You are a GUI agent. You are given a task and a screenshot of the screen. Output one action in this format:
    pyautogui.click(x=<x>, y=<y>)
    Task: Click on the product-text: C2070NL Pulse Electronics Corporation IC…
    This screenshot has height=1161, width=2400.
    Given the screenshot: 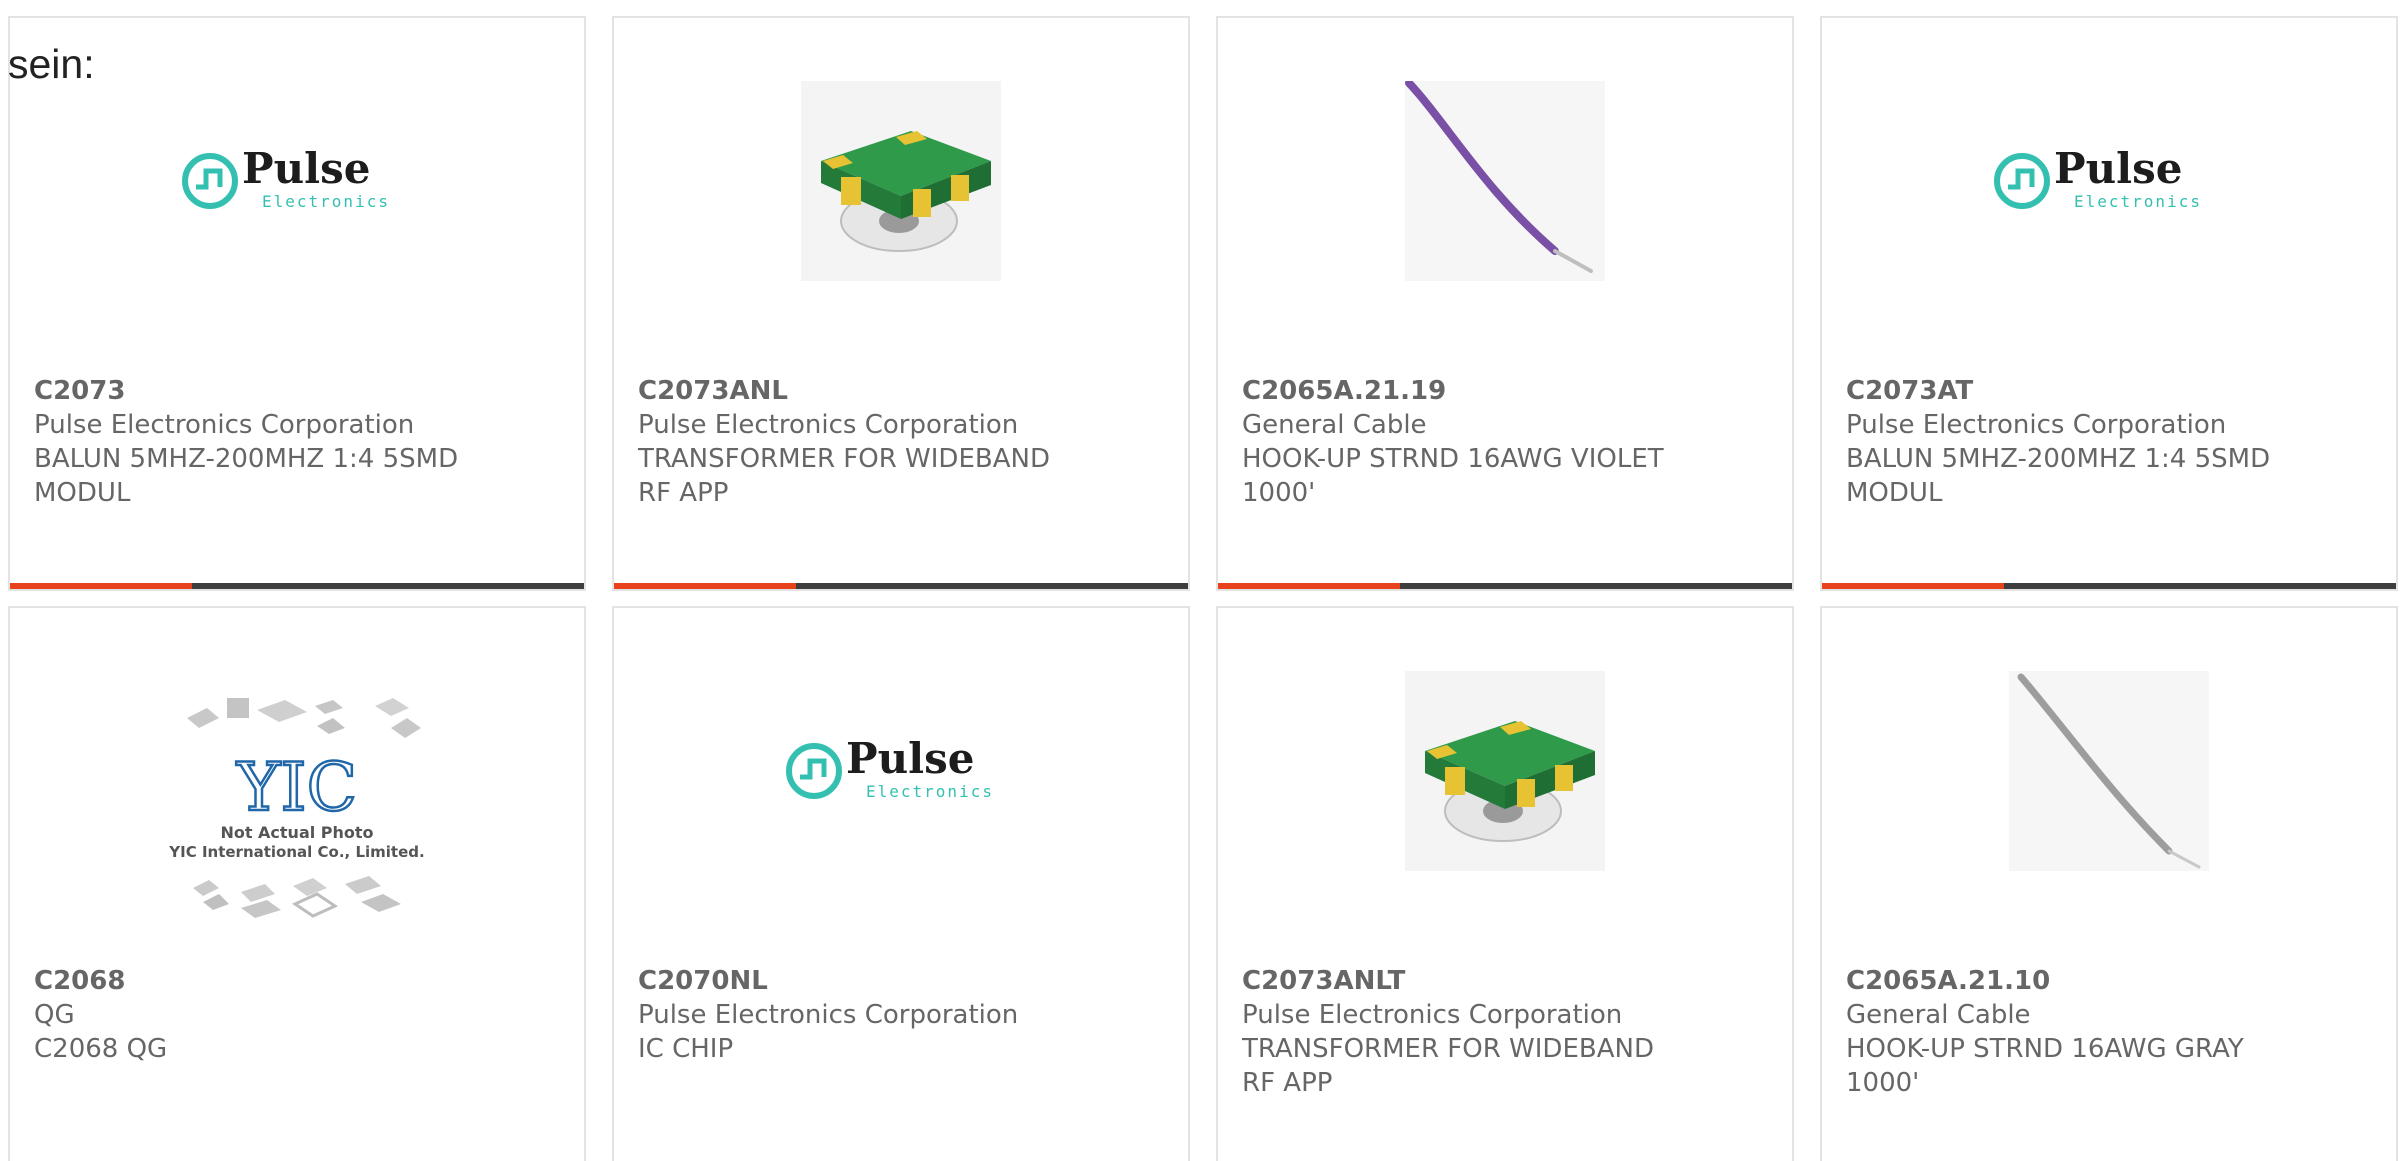 What is the action you would take?
    pyautogui.click(x=853, y=1015)
    